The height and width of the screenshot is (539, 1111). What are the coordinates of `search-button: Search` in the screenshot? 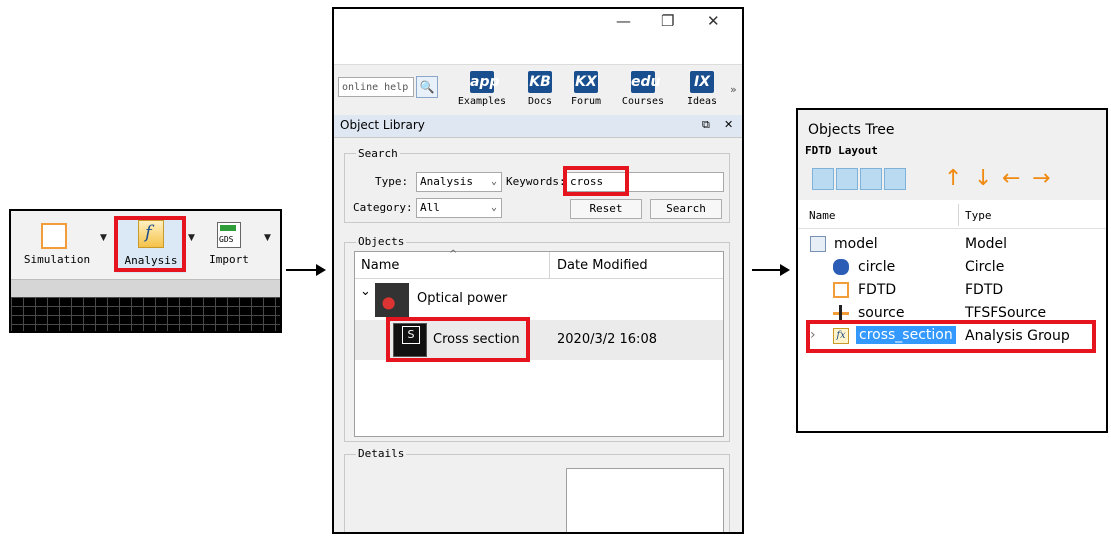 It's located at (686, 209).